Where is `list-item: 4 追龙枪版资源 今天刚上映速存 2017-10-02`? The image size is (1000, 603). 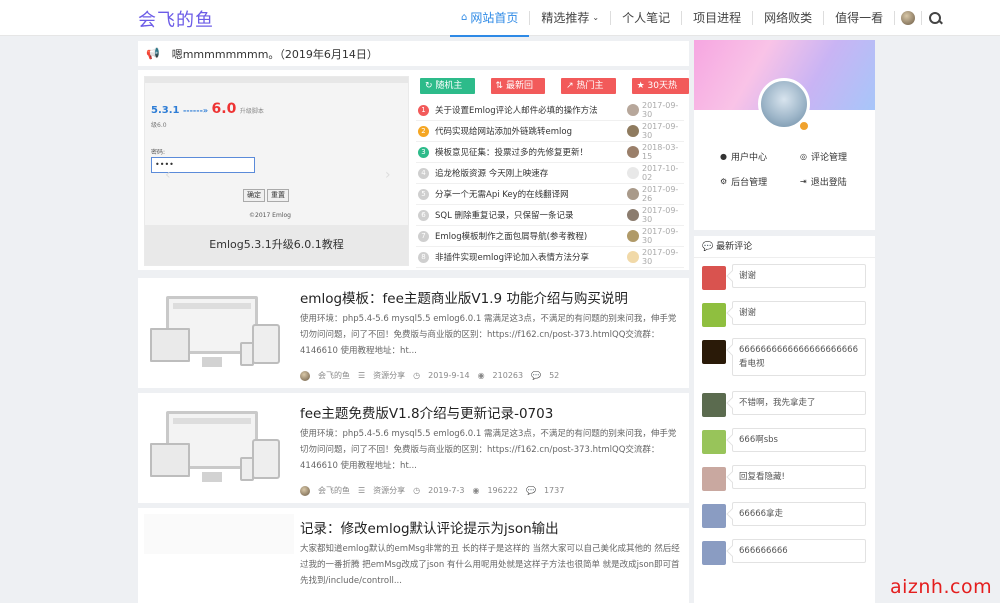 list-item: 4 追龙枪版资源 今天刚上映速存 2017-10-02 is located at coordinates (550, 173).